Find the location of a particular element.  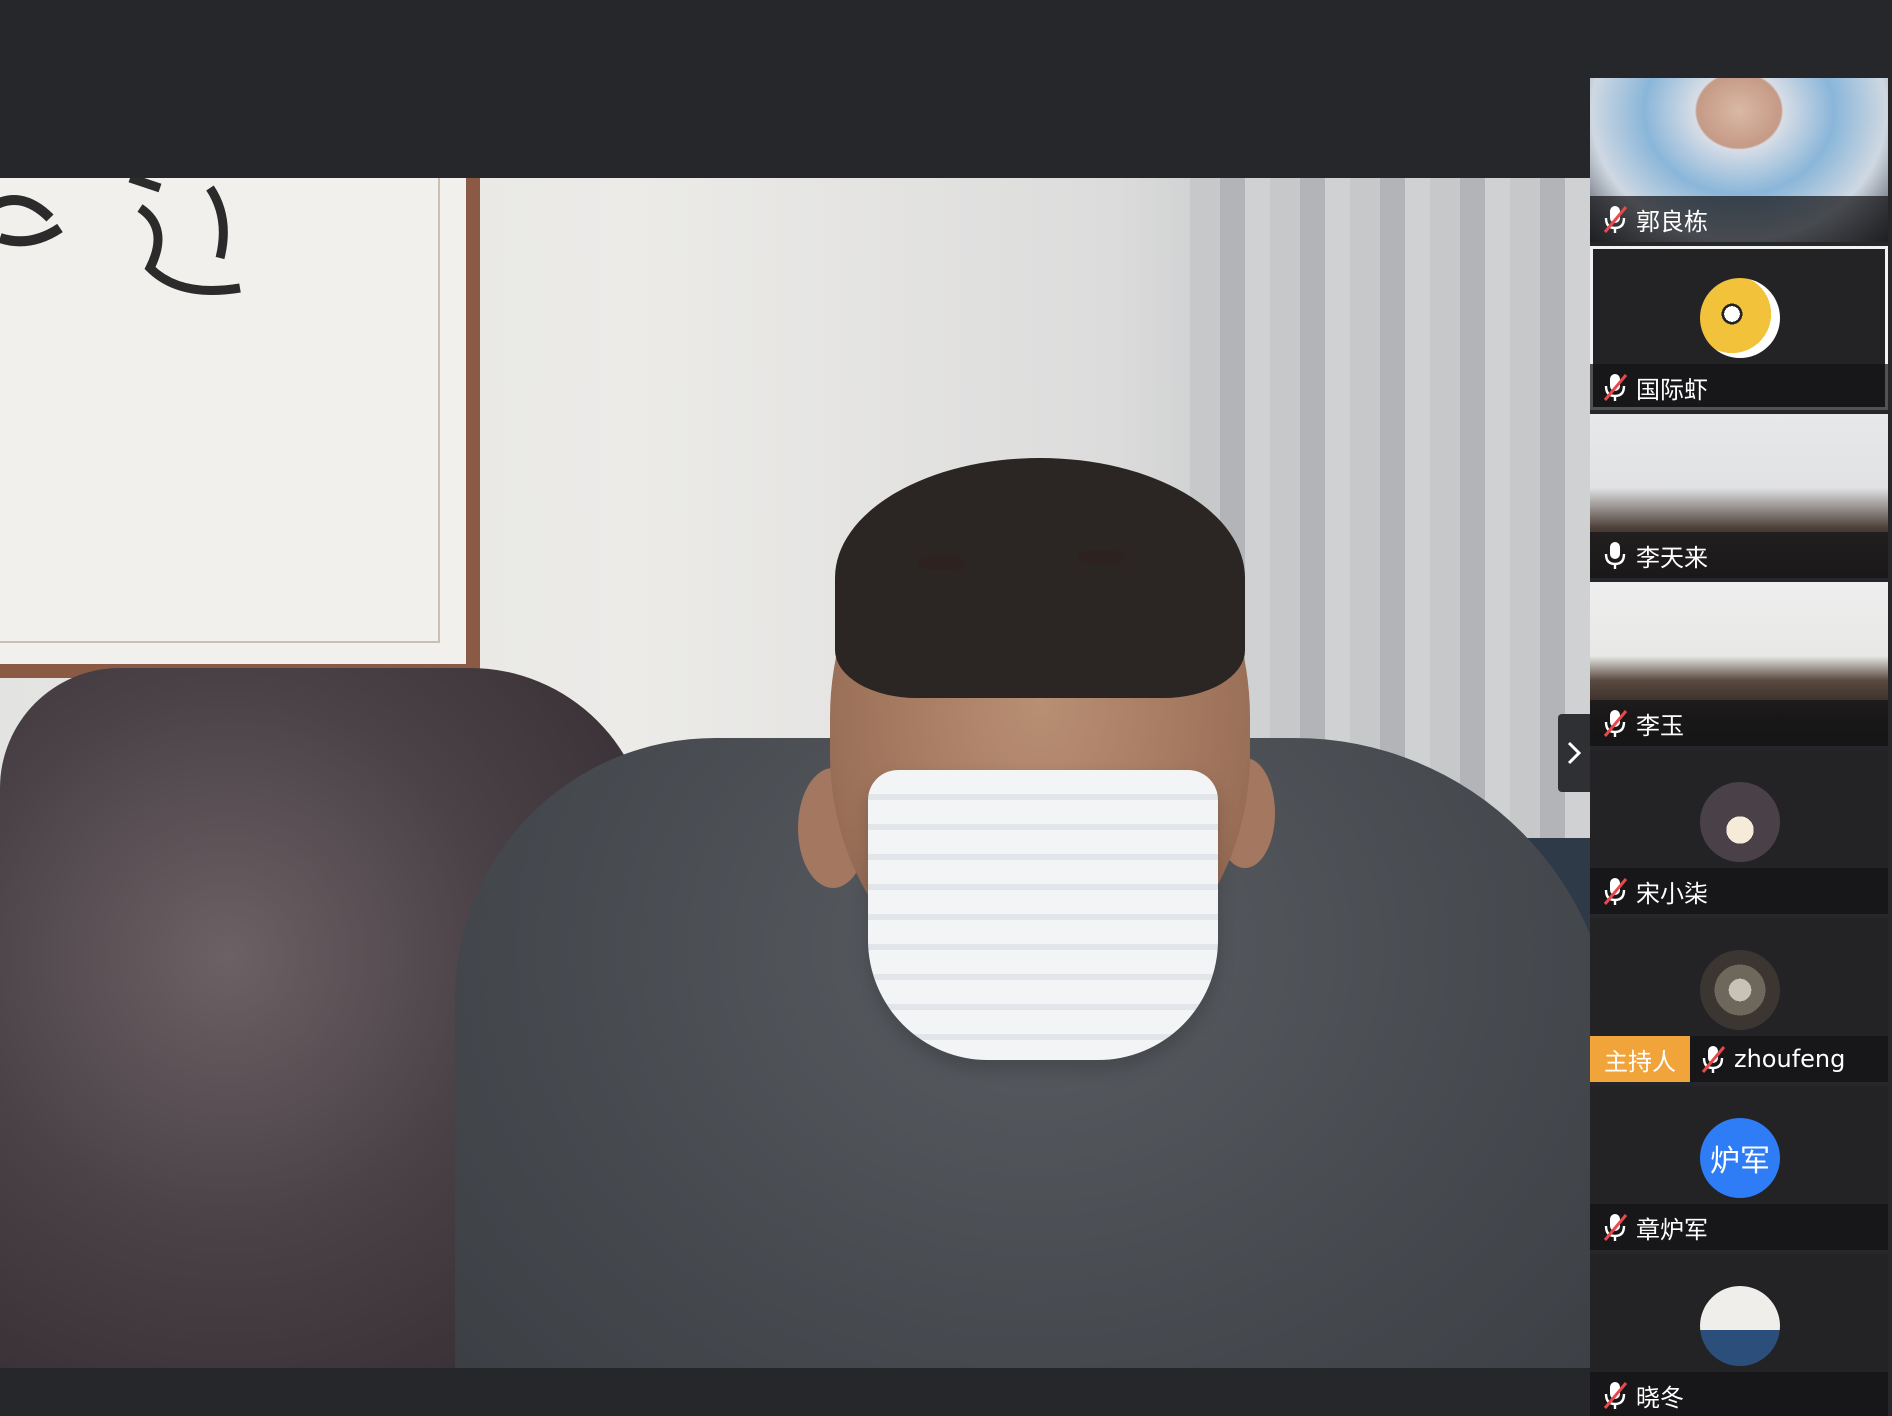

collapse-panel-button is located at coordinates (1574, 753).